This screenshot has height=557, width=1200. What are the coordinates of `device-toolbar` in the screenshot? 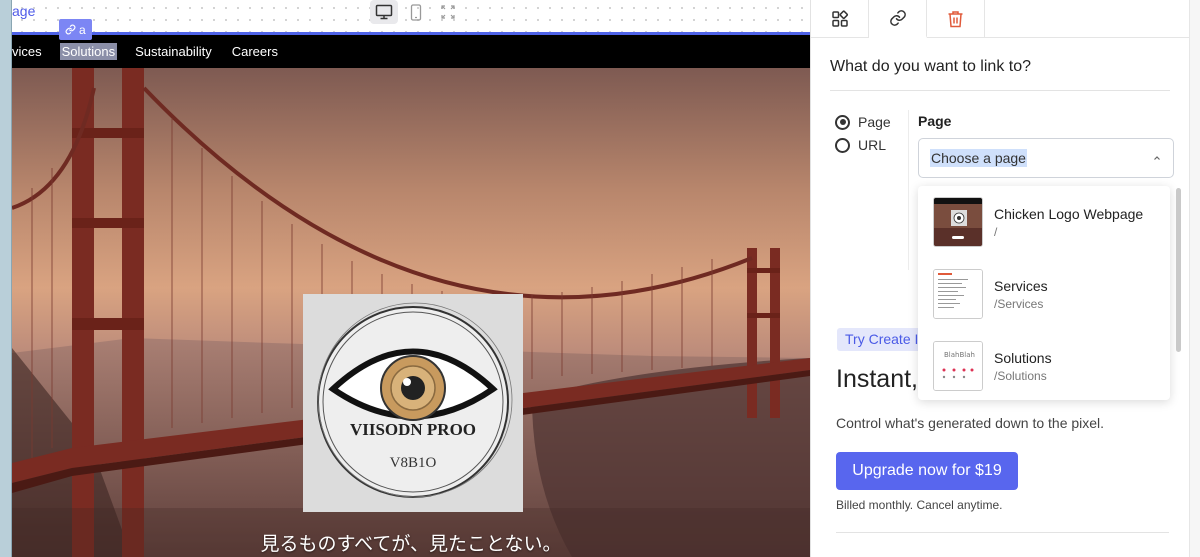 It's located at (416, 12).